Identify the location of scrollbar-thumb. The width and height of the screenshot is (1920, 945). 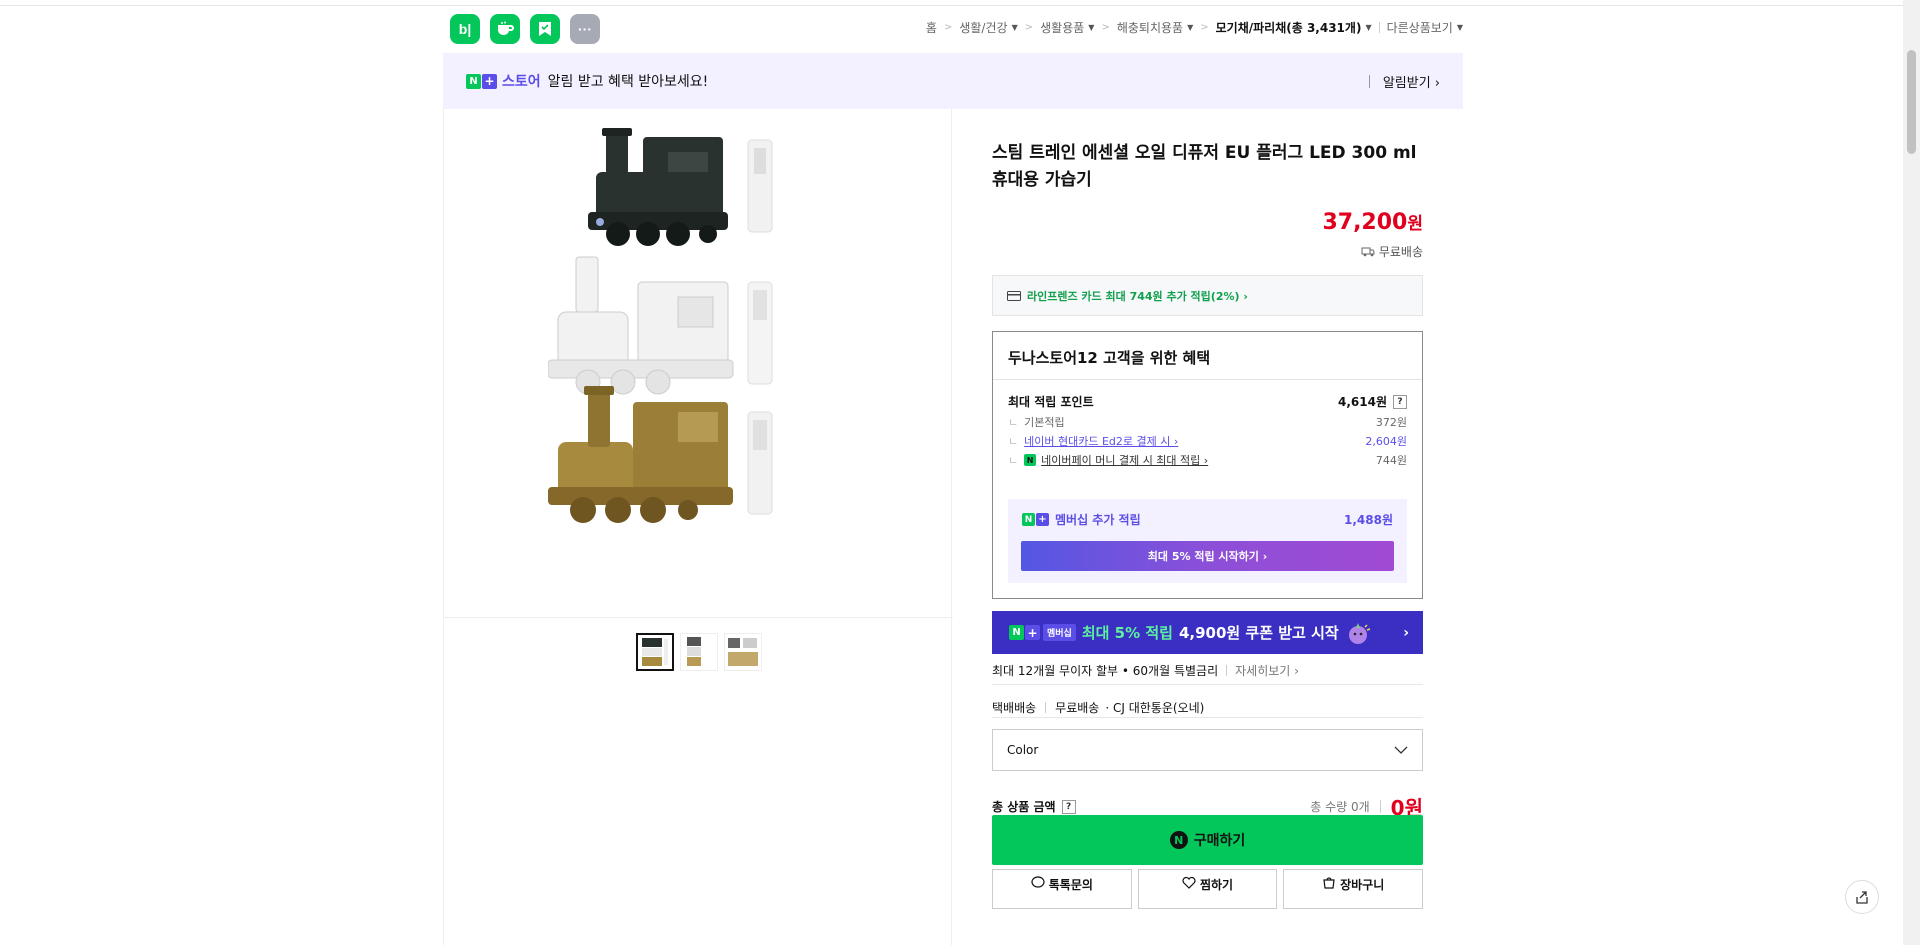
(1911, 102).